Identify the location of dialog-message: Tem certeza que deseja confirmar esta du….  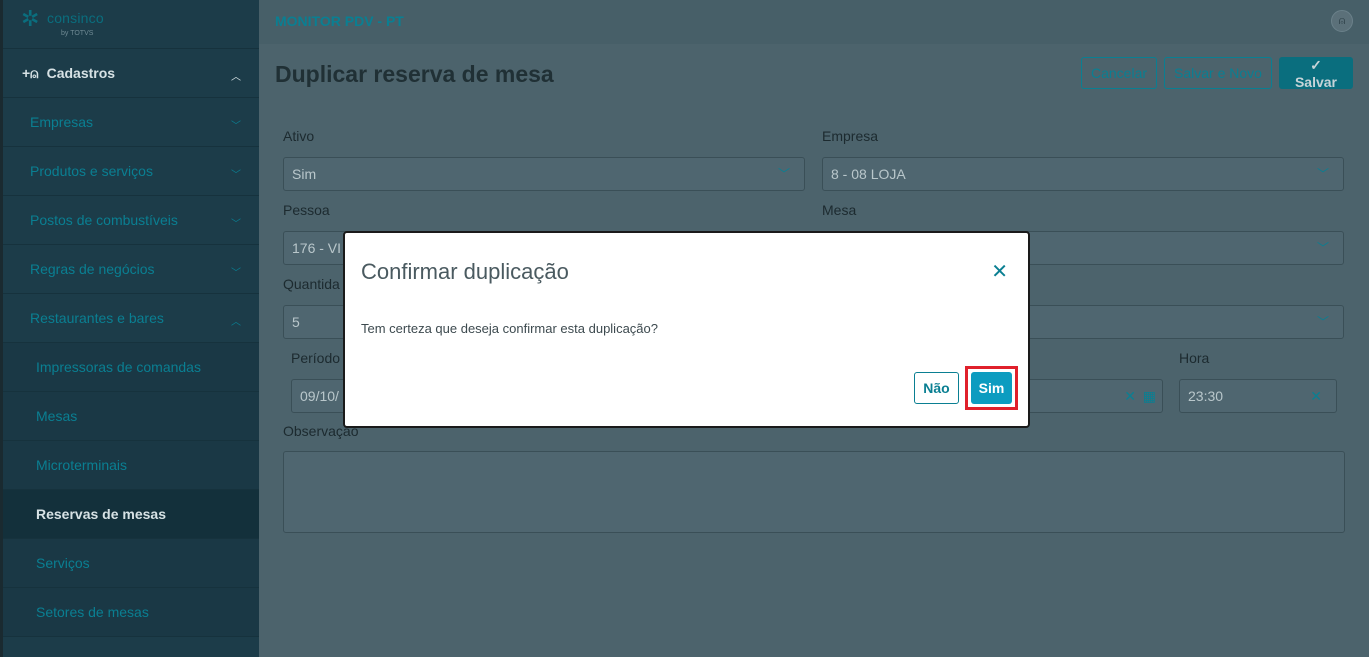
(509, 328).